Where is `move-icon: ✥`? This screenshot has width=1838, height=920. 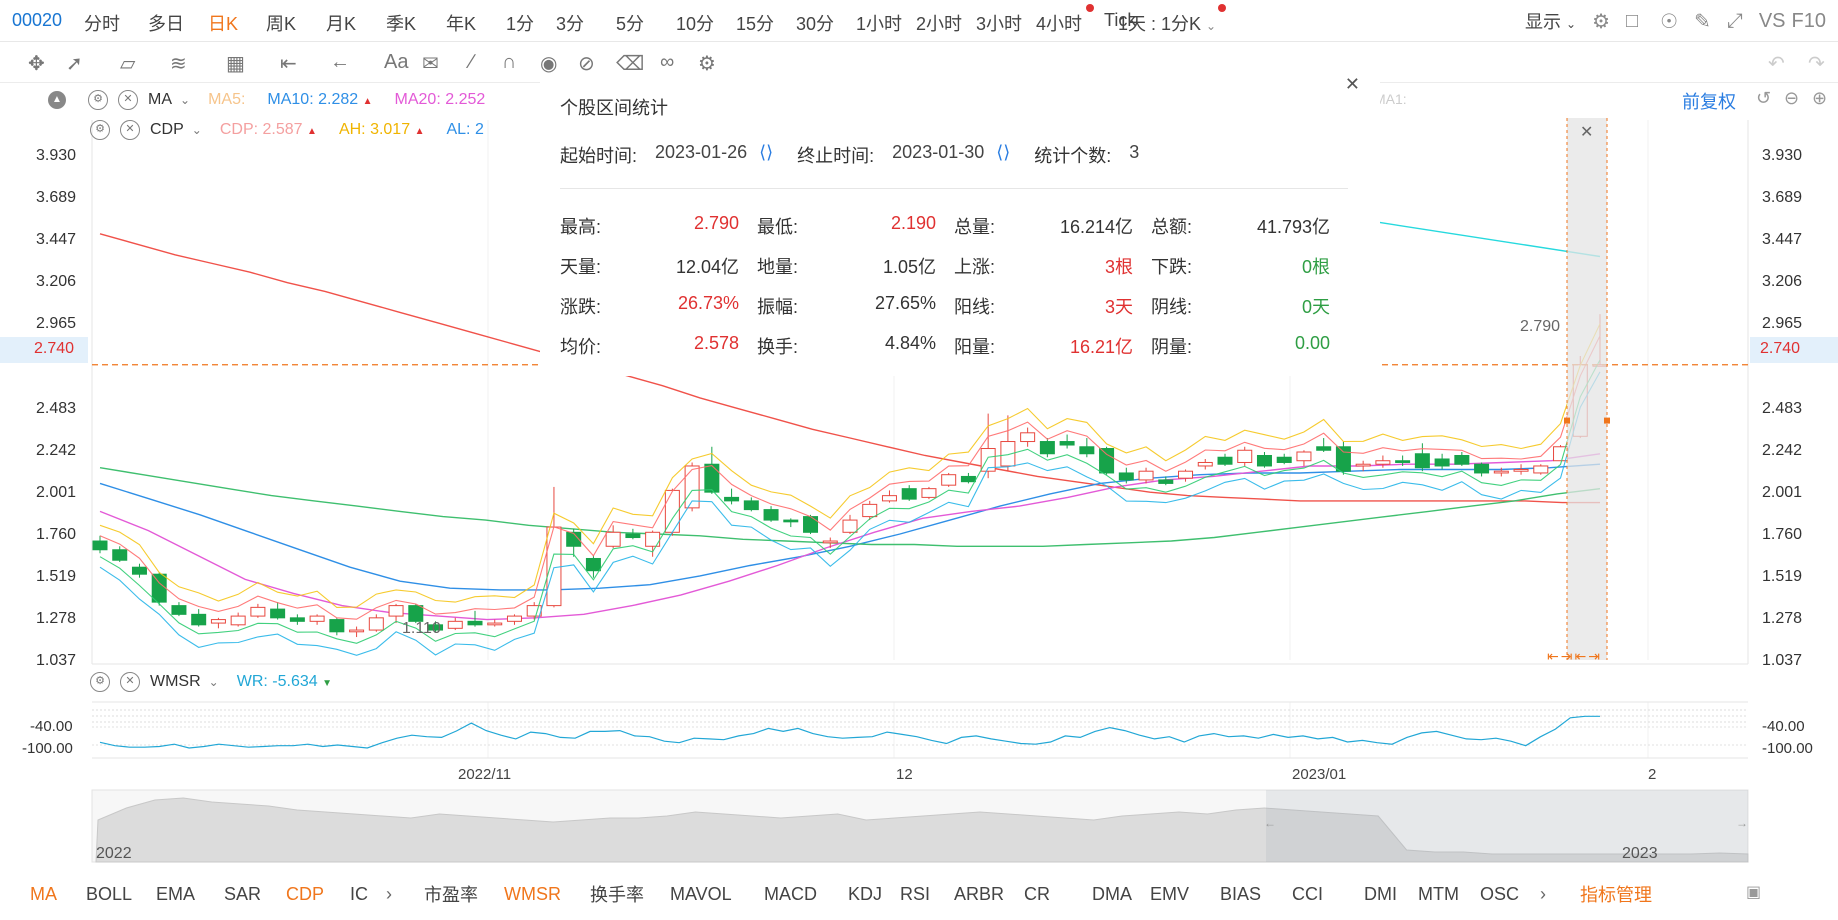 move-icon: ✥ is located at coordinates (36, 63).